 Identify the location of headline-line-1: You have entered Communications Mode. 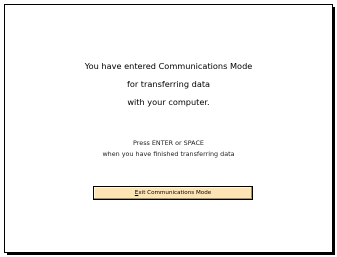
(168, 66).